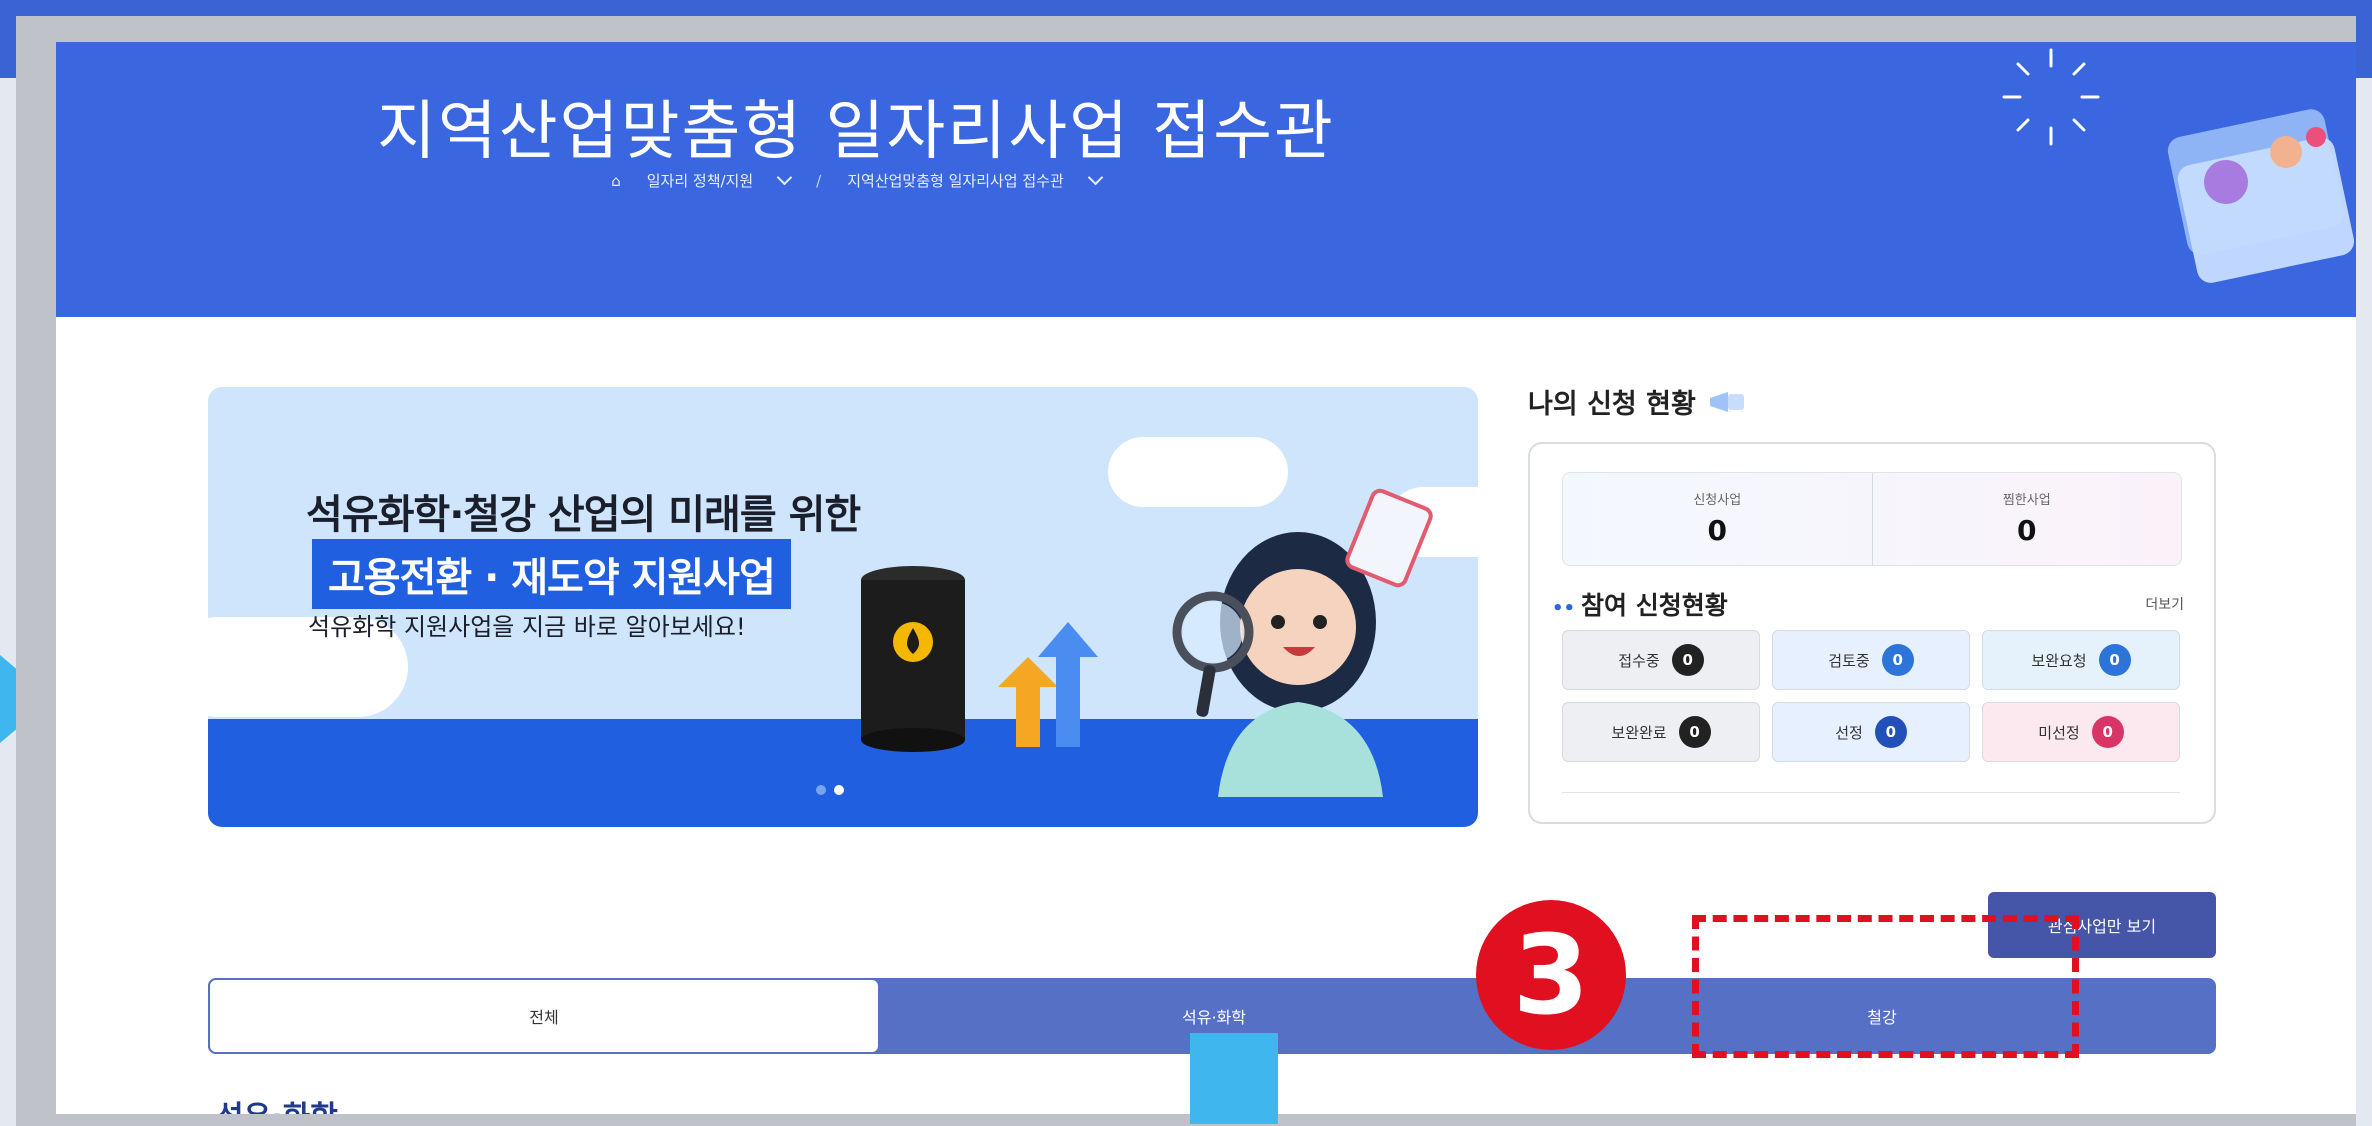  I want to click on applied-count: 신청사업 0, so click(1717, 519).